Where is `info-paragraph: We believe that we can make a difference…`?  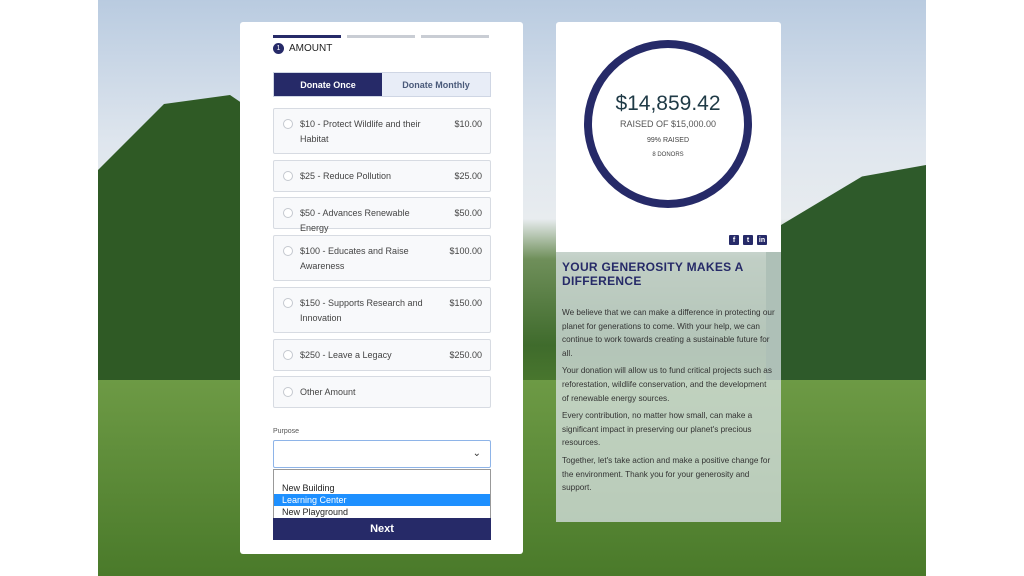 info-paragraph: We believe that we can make a difference… is located at coordinates (668, 333).